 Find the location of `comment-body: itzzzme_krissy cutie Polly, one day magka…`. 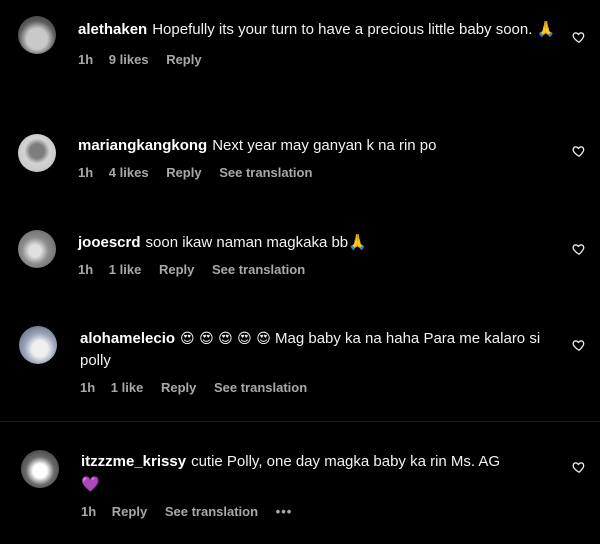

comment-body: itzzzme_krissy cutie Polly, one day magka… is located at coordinates (320, 485).